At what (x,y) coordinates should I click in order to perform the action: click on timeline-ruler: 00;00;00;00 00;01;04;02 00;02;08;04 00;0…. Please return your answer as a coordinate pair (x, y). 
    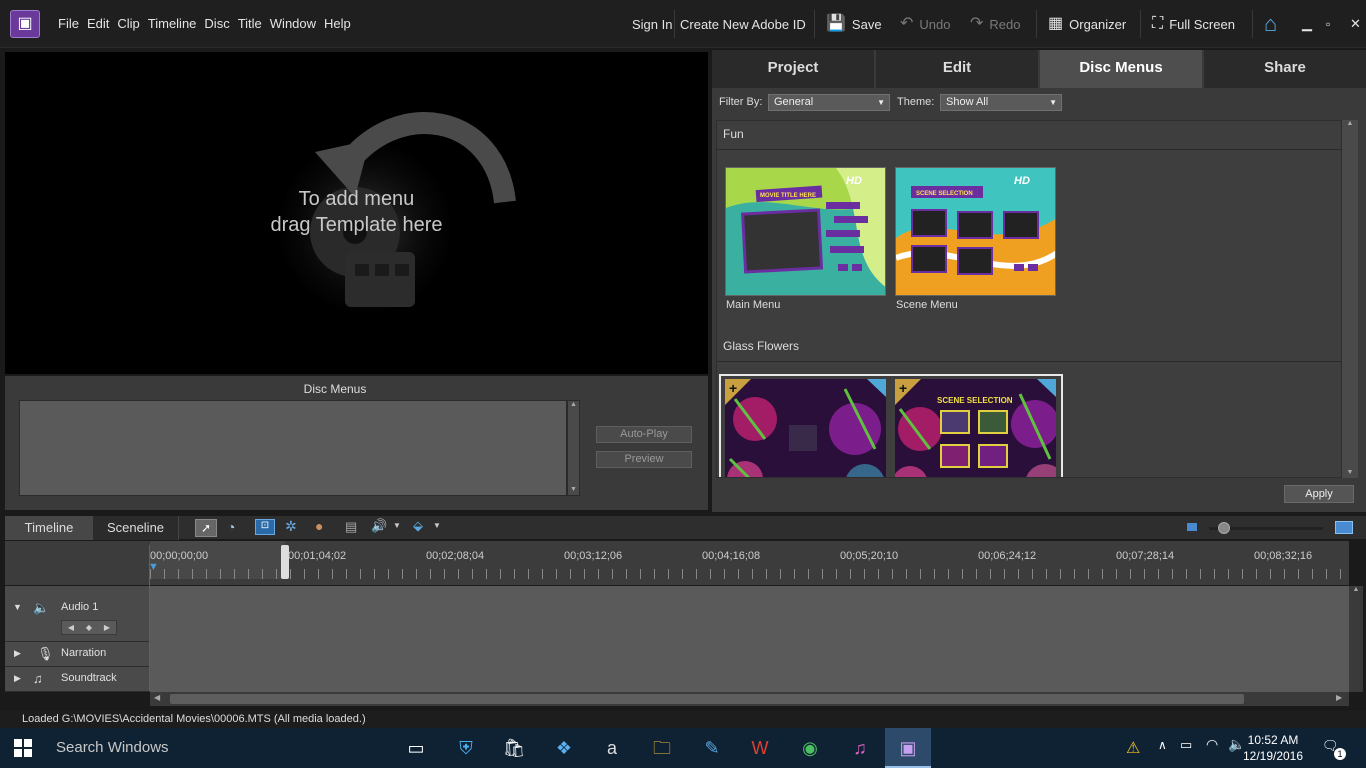
    Looking at the image, I should click on (677, 563).